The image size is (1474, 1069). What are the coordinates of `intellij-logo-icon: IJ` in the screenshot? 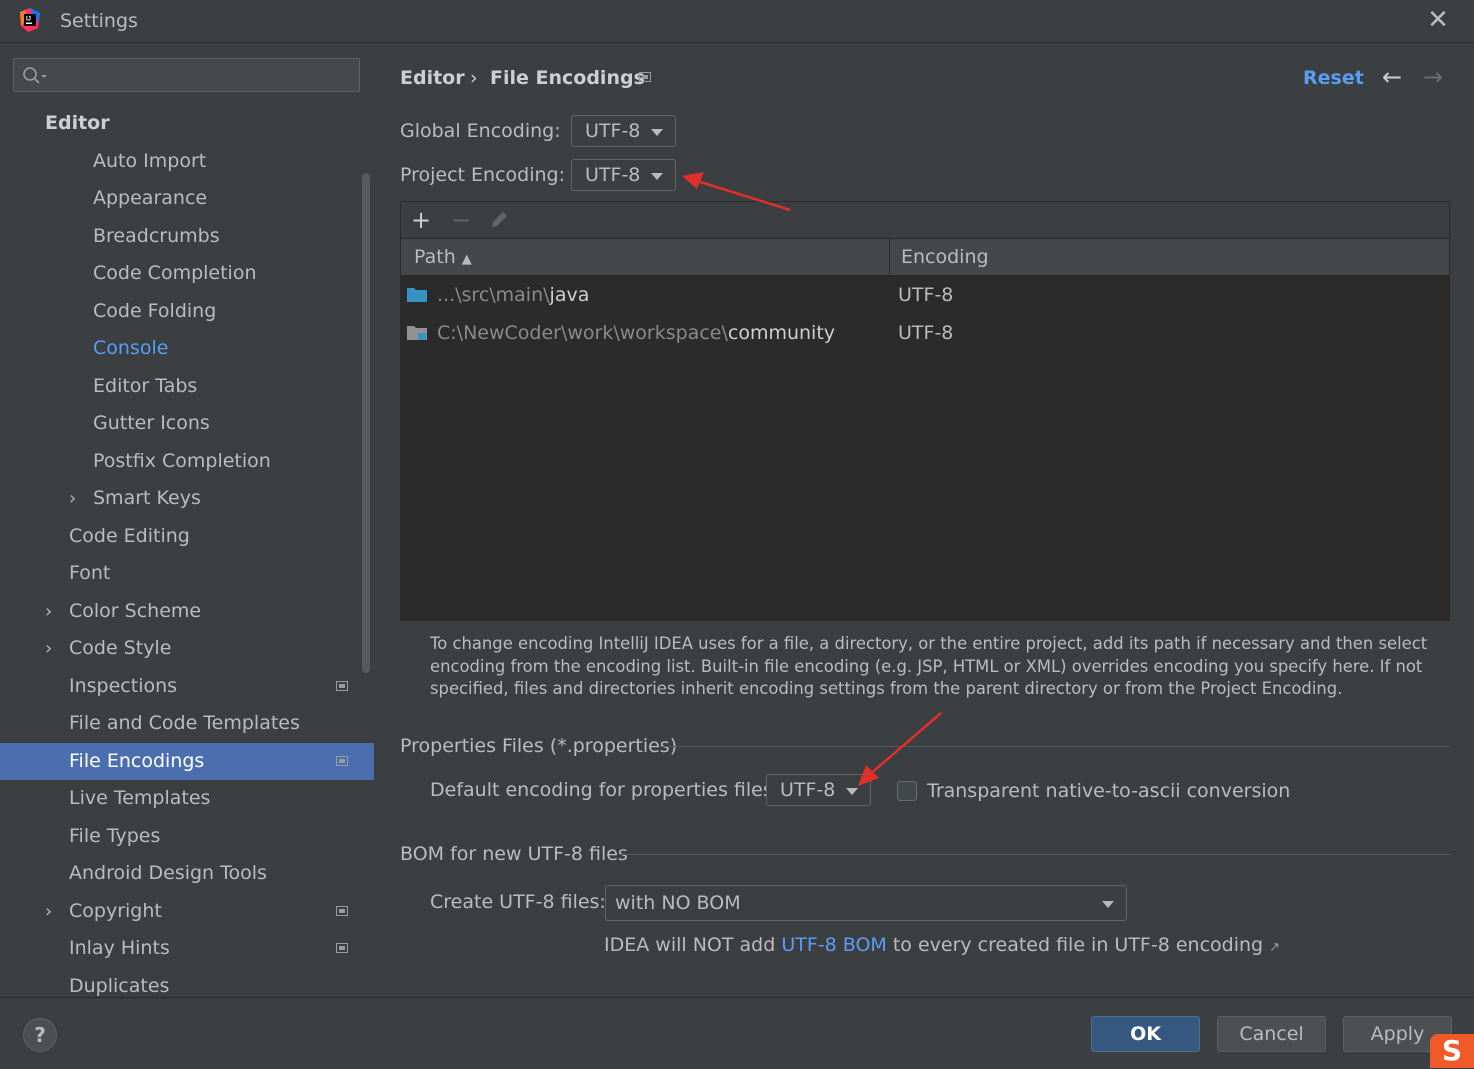 It's located at (30, 20).